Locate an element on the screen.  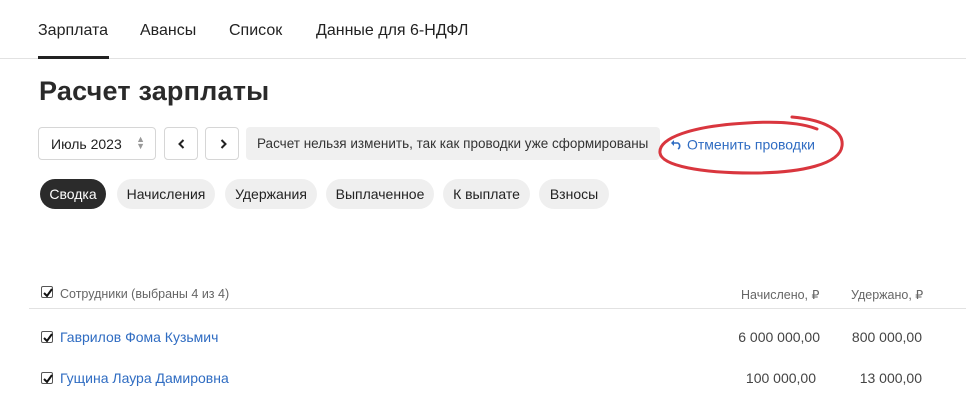
cancel-postings-label: Отменить проводки is located at coordinates (751, 144).